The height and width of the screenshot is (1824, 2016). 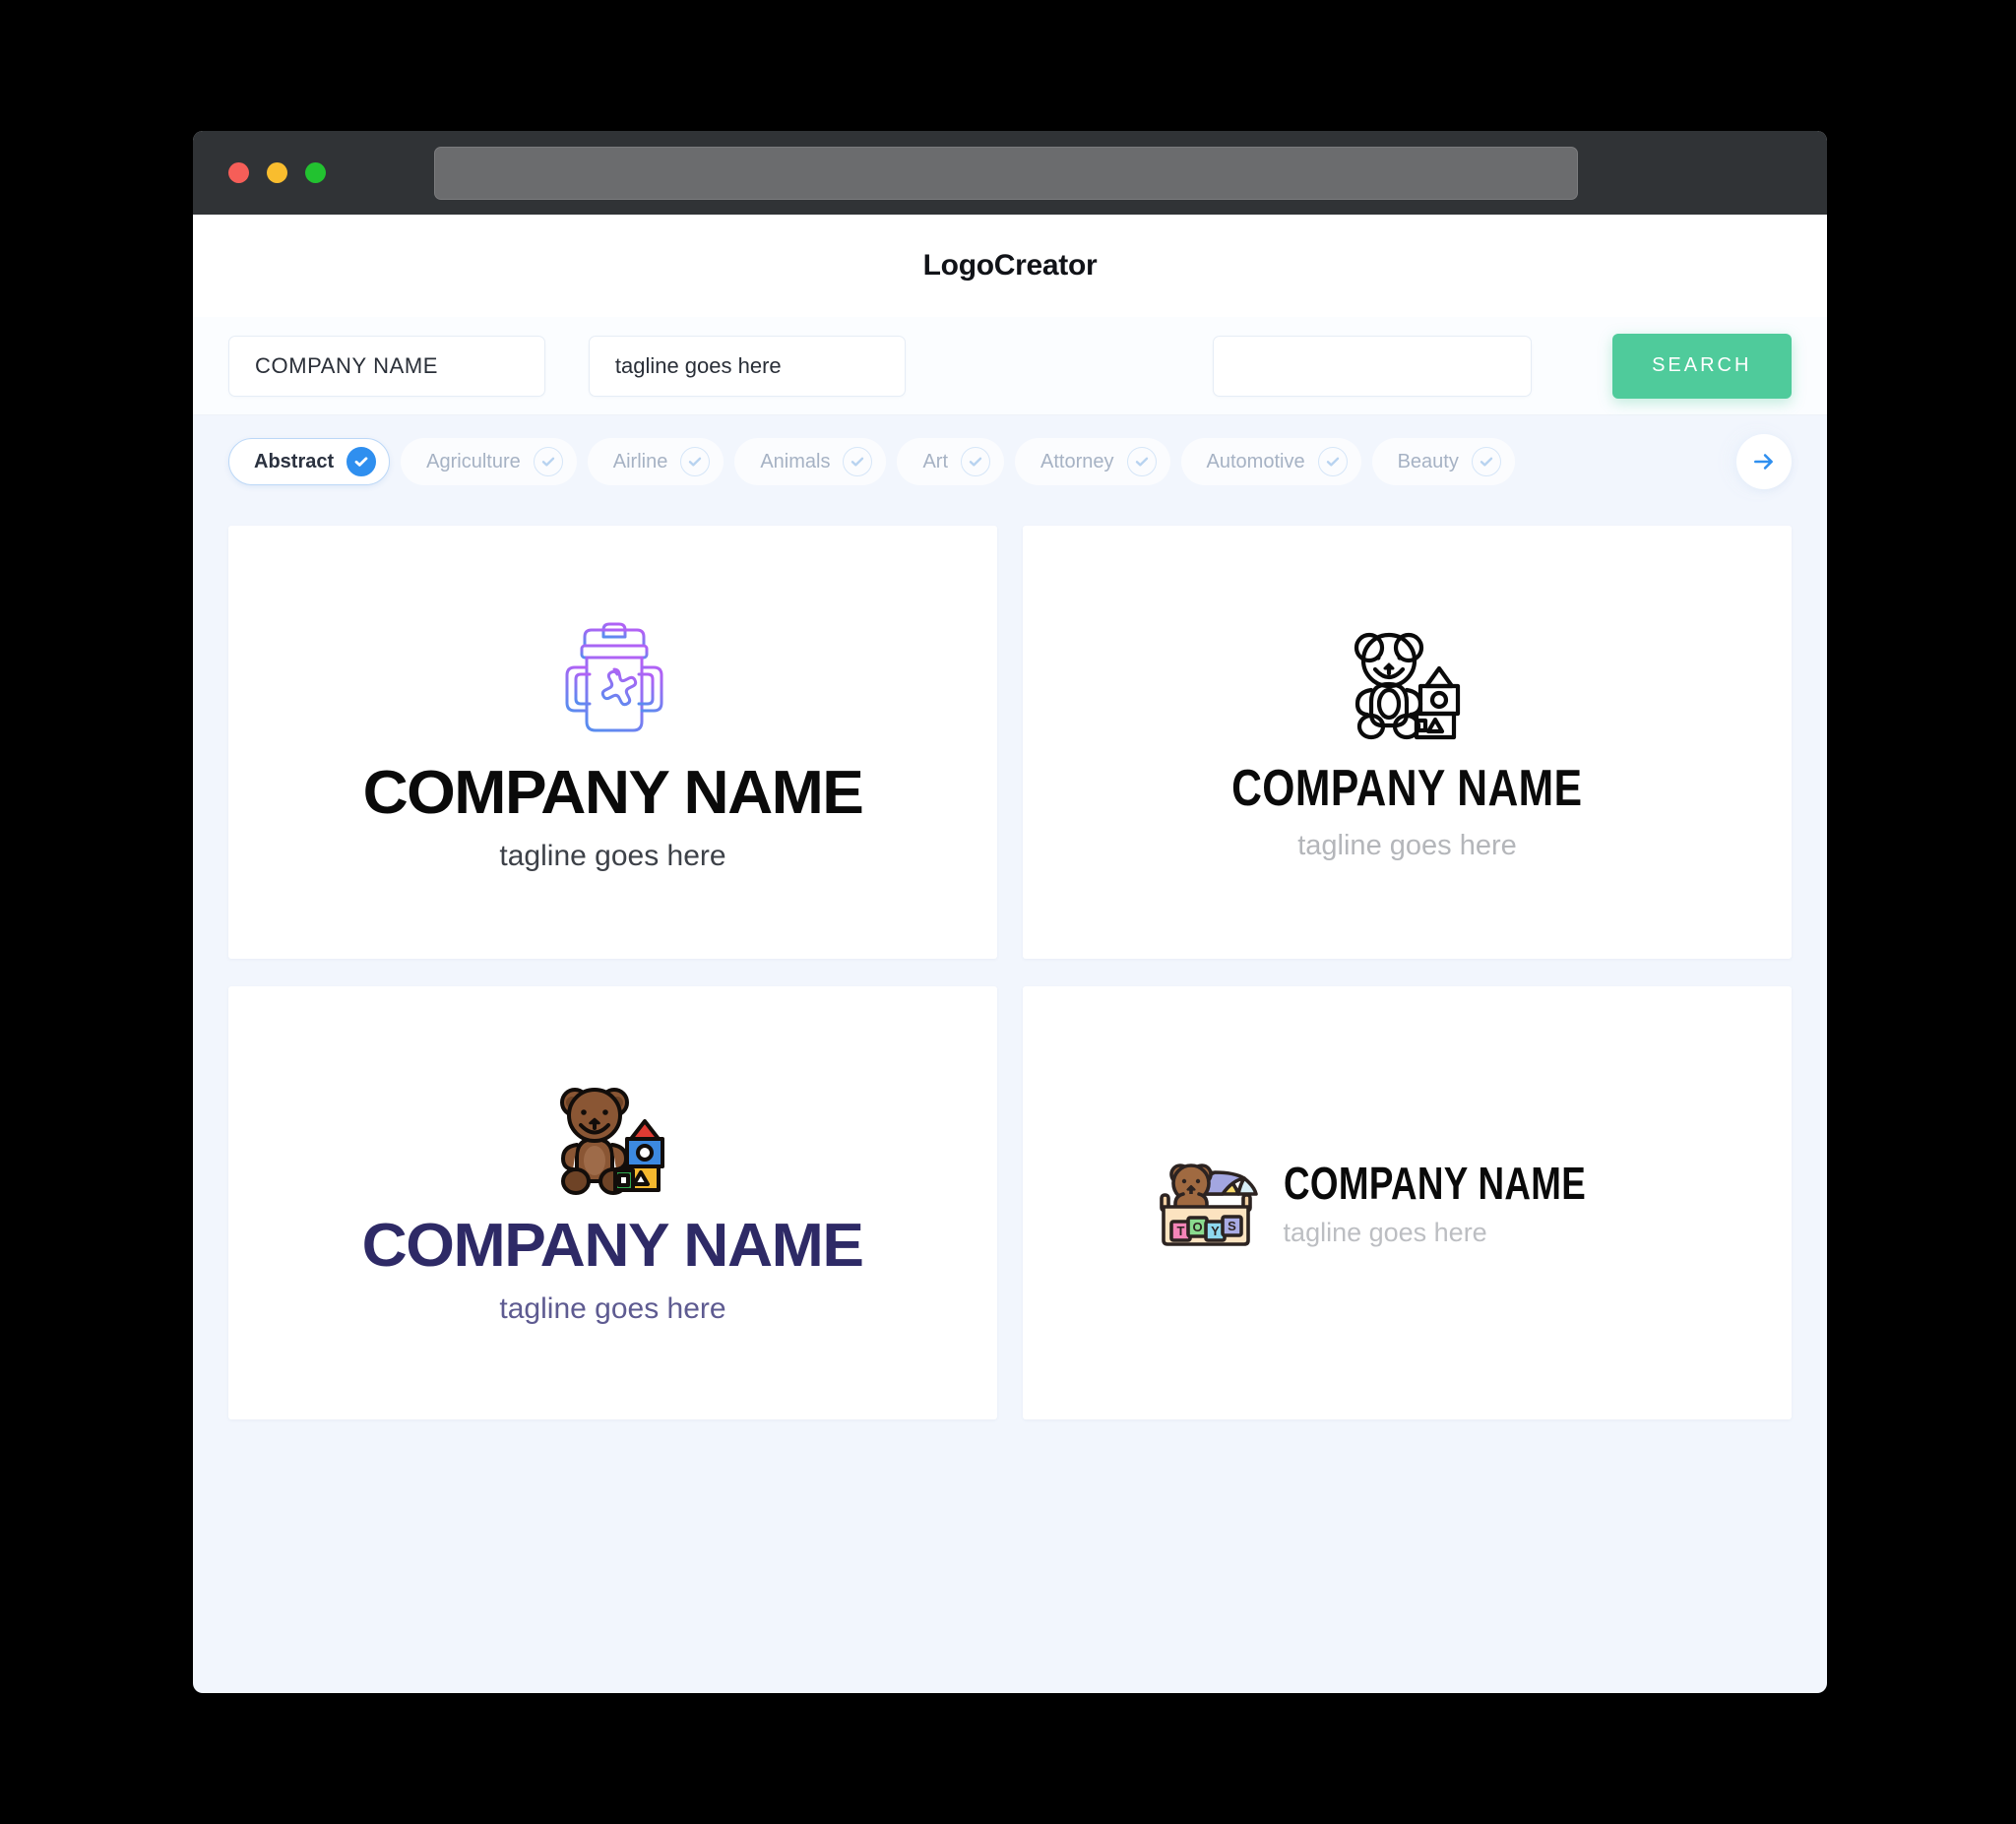 I want to click on logo-text-block: COMPANY NAME tagline goes here, so click(x=1473, y=1203).